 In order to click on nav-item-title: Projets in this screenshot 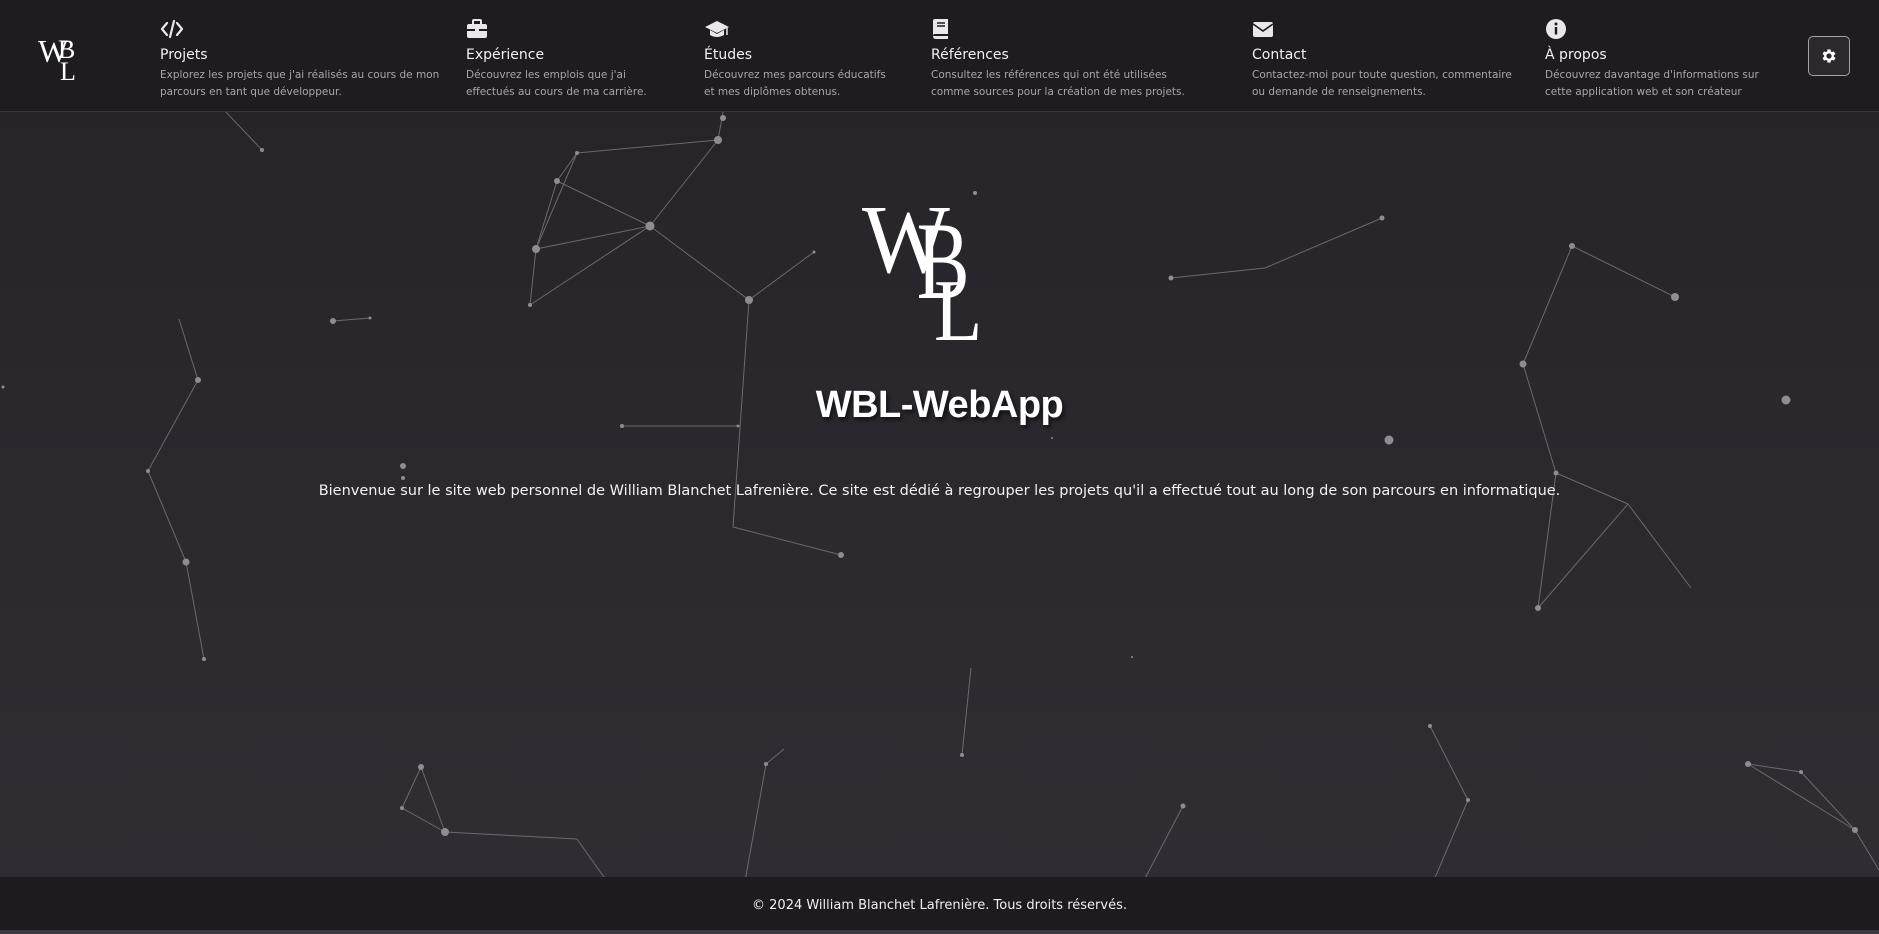, I will do `click(184, 55)`.